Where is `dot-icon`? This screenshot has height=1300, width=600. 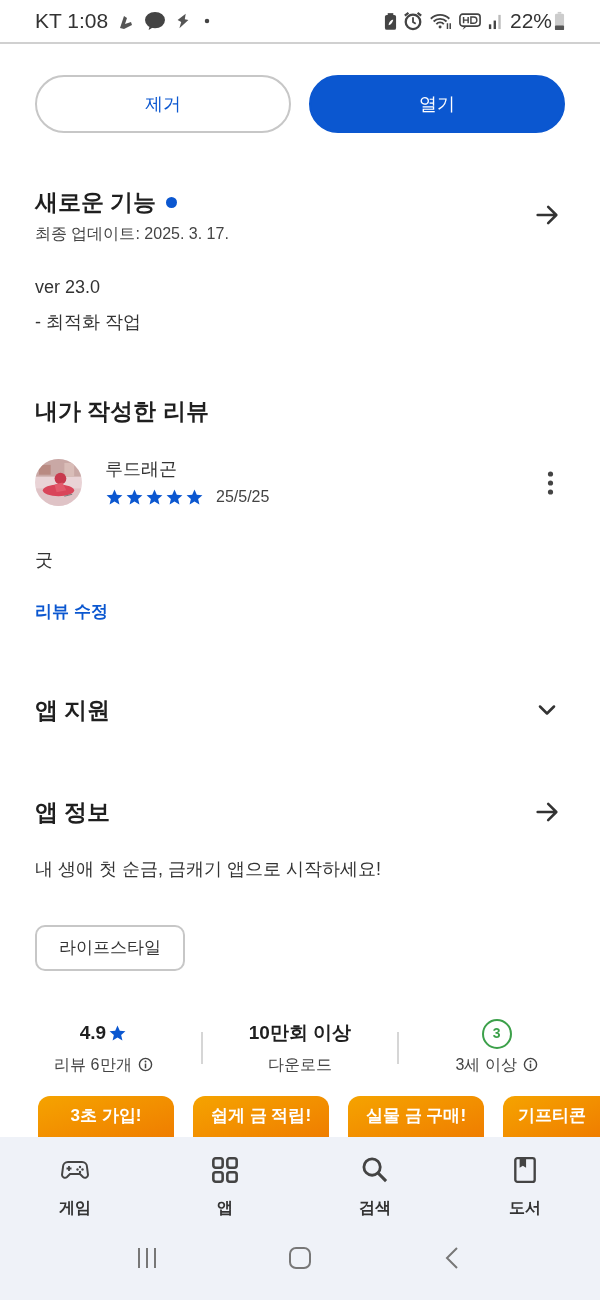 dot-icon is located at coordinates (207, 21).